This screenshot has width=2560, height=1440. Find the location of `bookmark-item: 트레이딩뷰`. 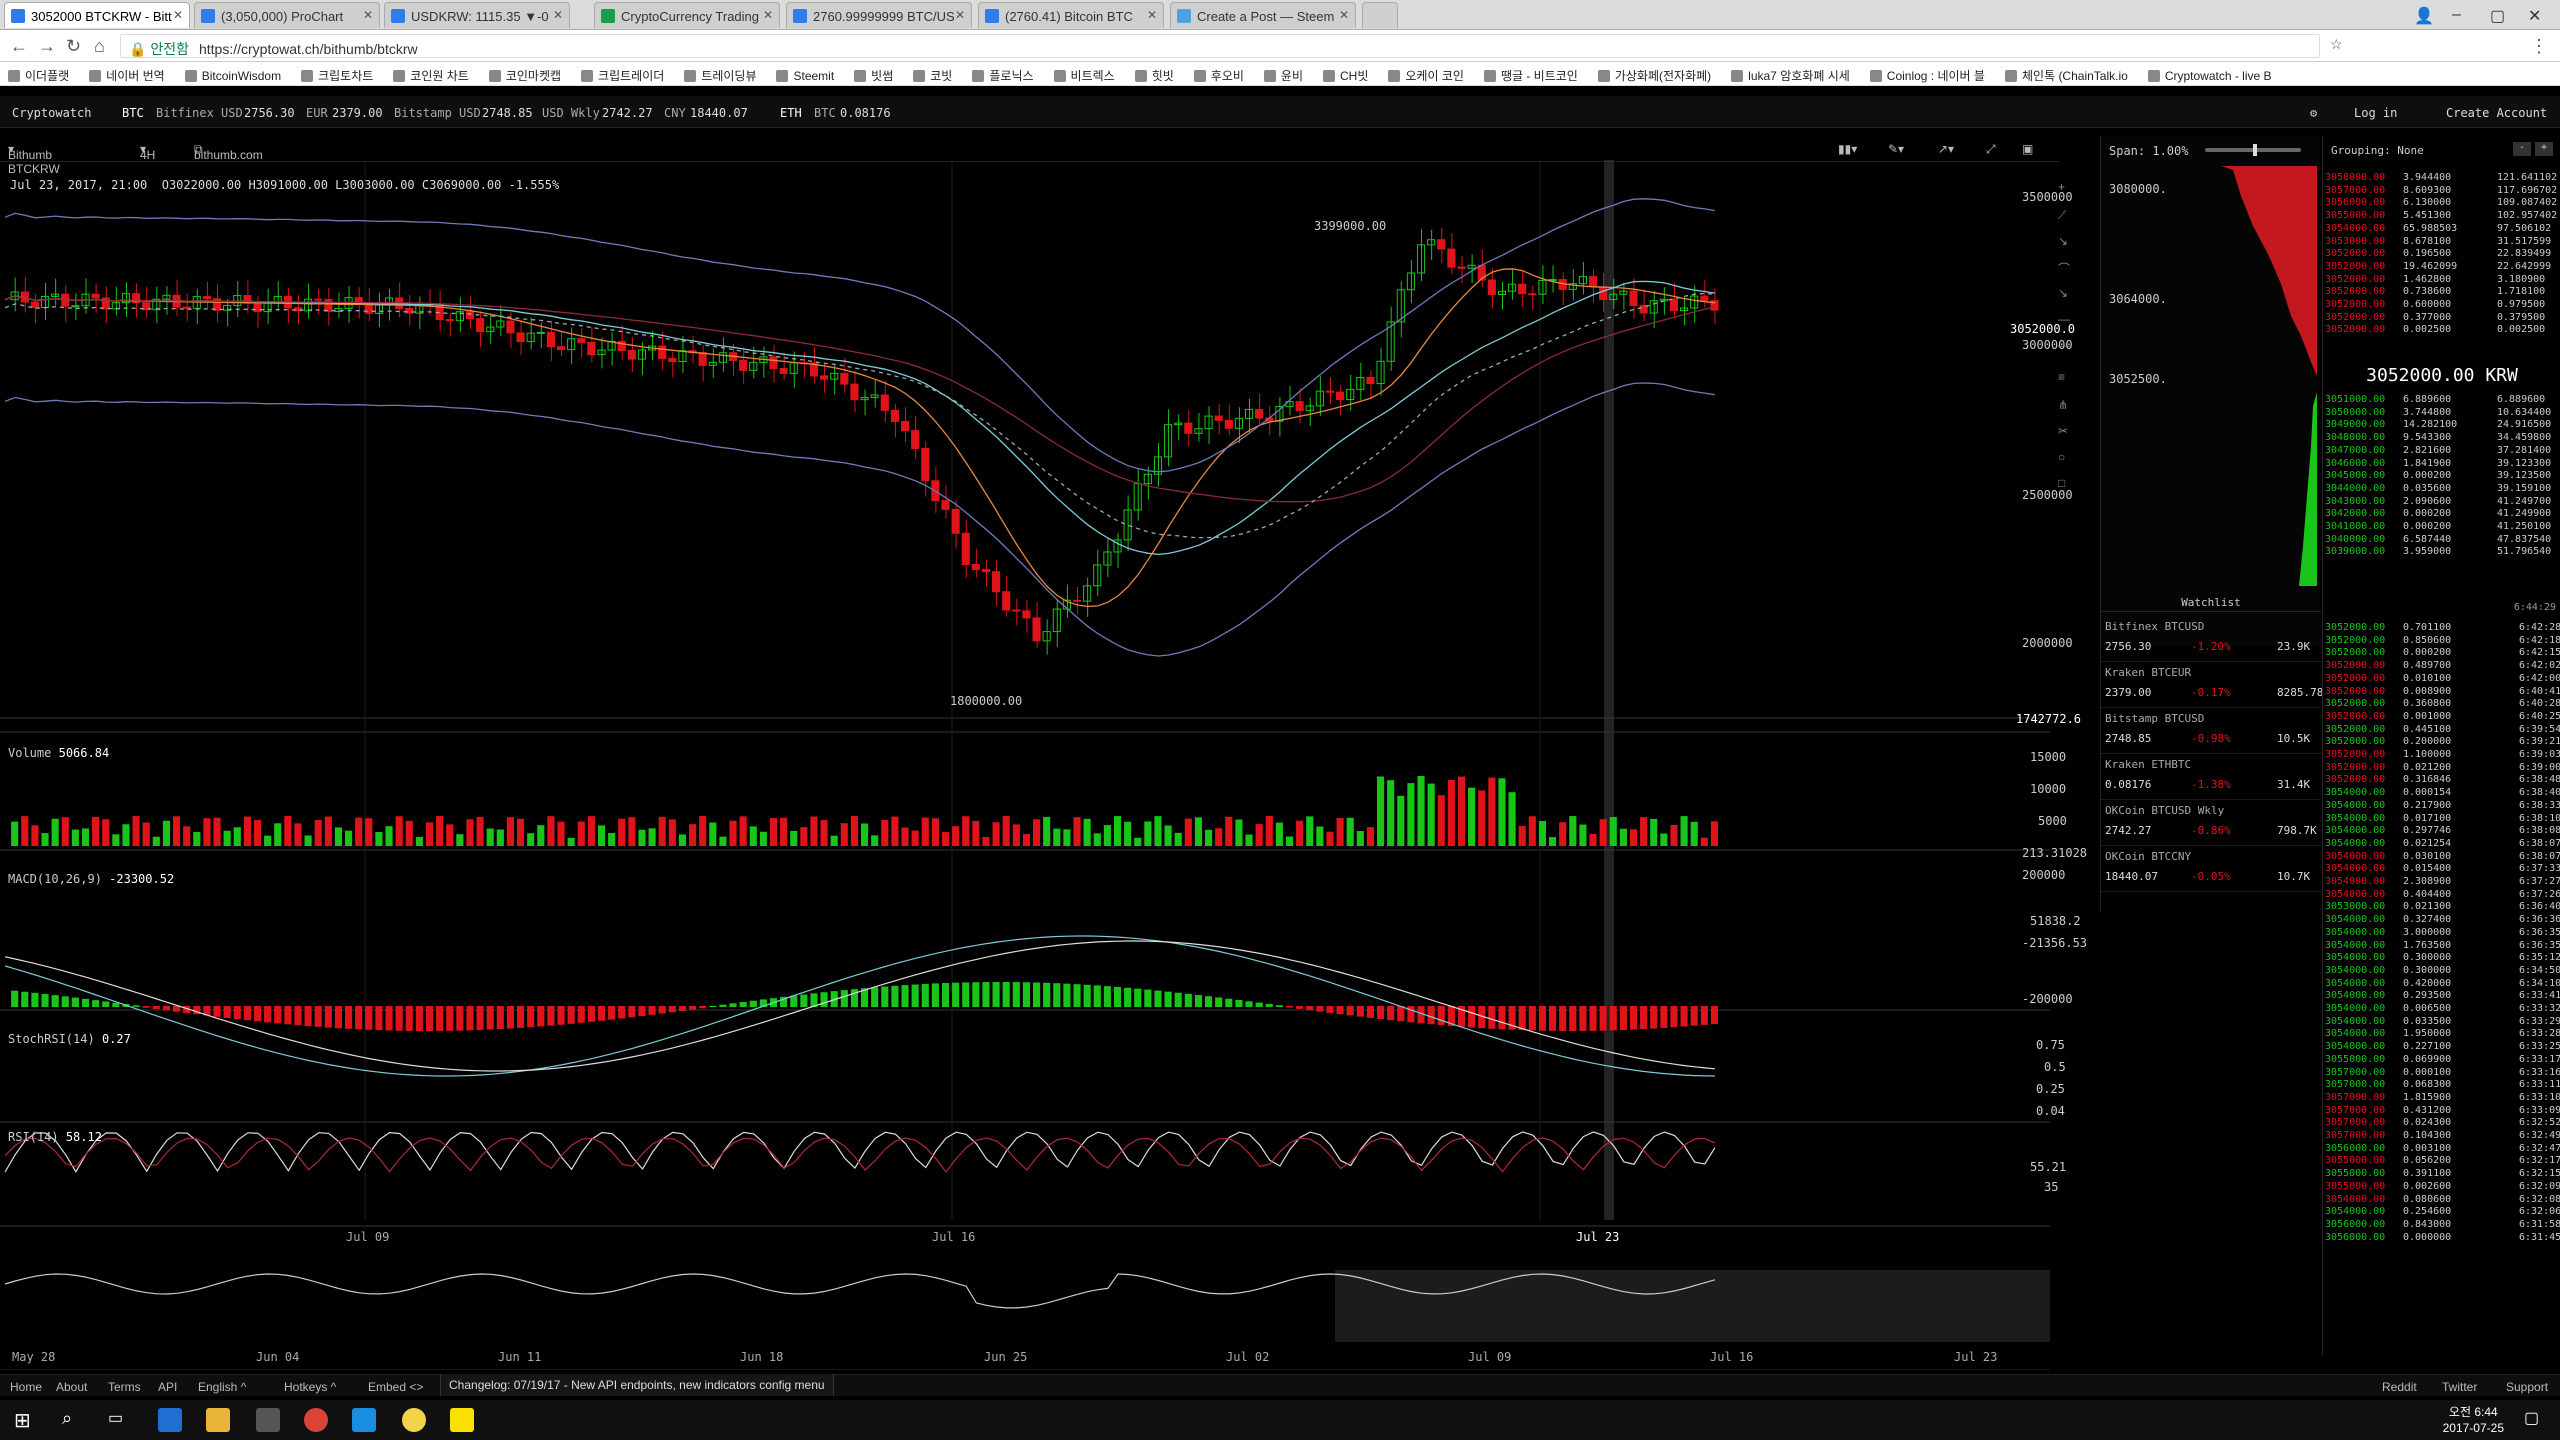

bookmark-item: 트레이딩뷰 is located at coordinates (720, 75).